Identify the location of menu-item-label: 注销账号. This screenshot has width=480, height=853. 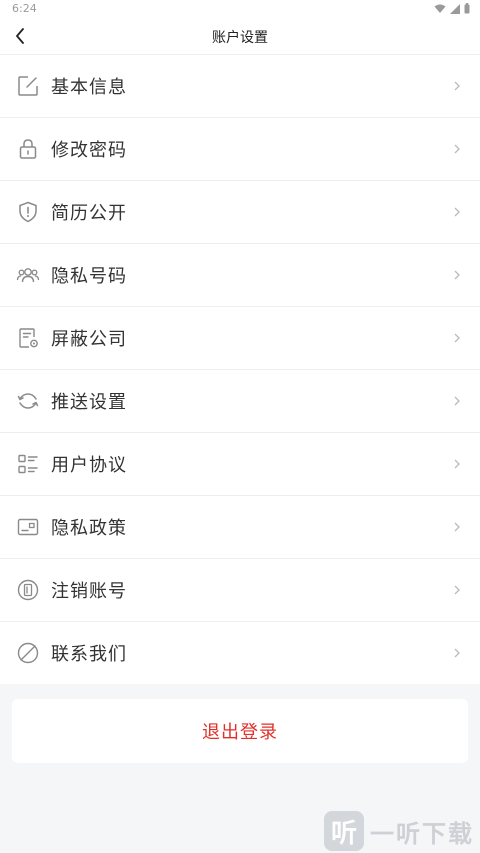
(89, 591).